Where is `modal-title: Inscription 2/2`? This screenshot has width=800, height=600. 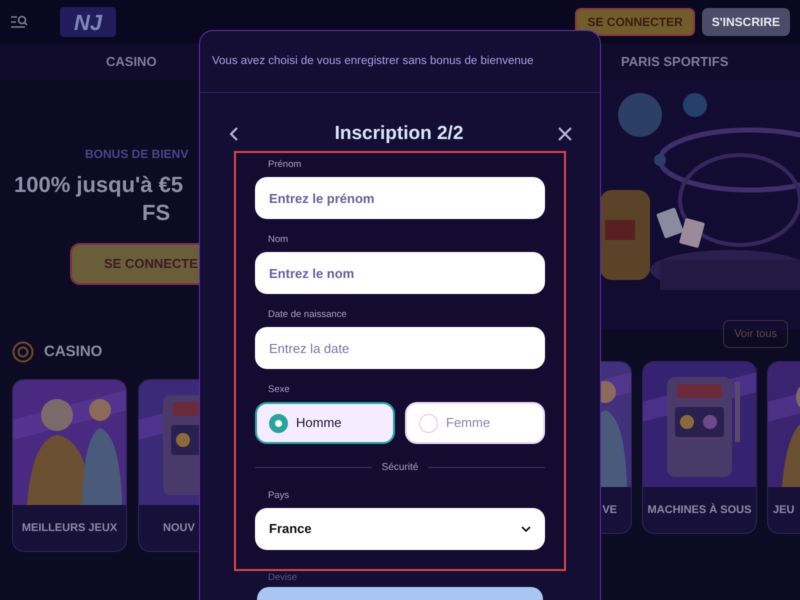
modal-title: Inscription 2/2 is located at coordinates (399, 134).